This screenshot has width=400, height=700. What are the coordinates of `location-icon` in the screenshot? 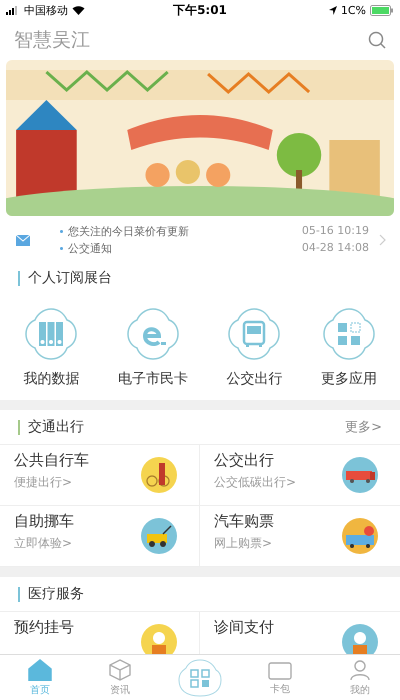 It's located at (332, 10).